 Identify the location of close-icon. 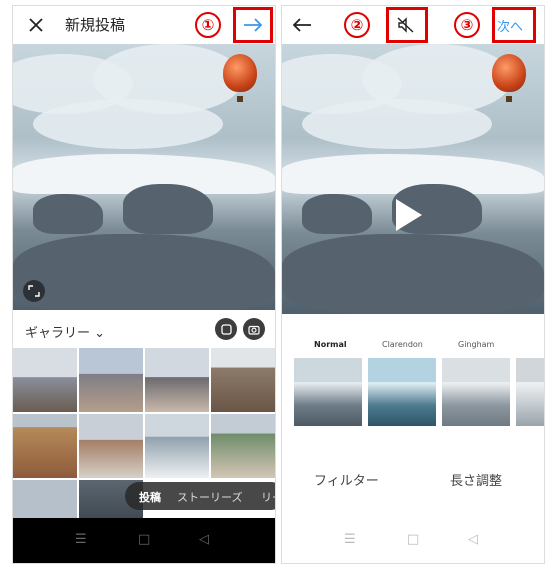
(36, 25).